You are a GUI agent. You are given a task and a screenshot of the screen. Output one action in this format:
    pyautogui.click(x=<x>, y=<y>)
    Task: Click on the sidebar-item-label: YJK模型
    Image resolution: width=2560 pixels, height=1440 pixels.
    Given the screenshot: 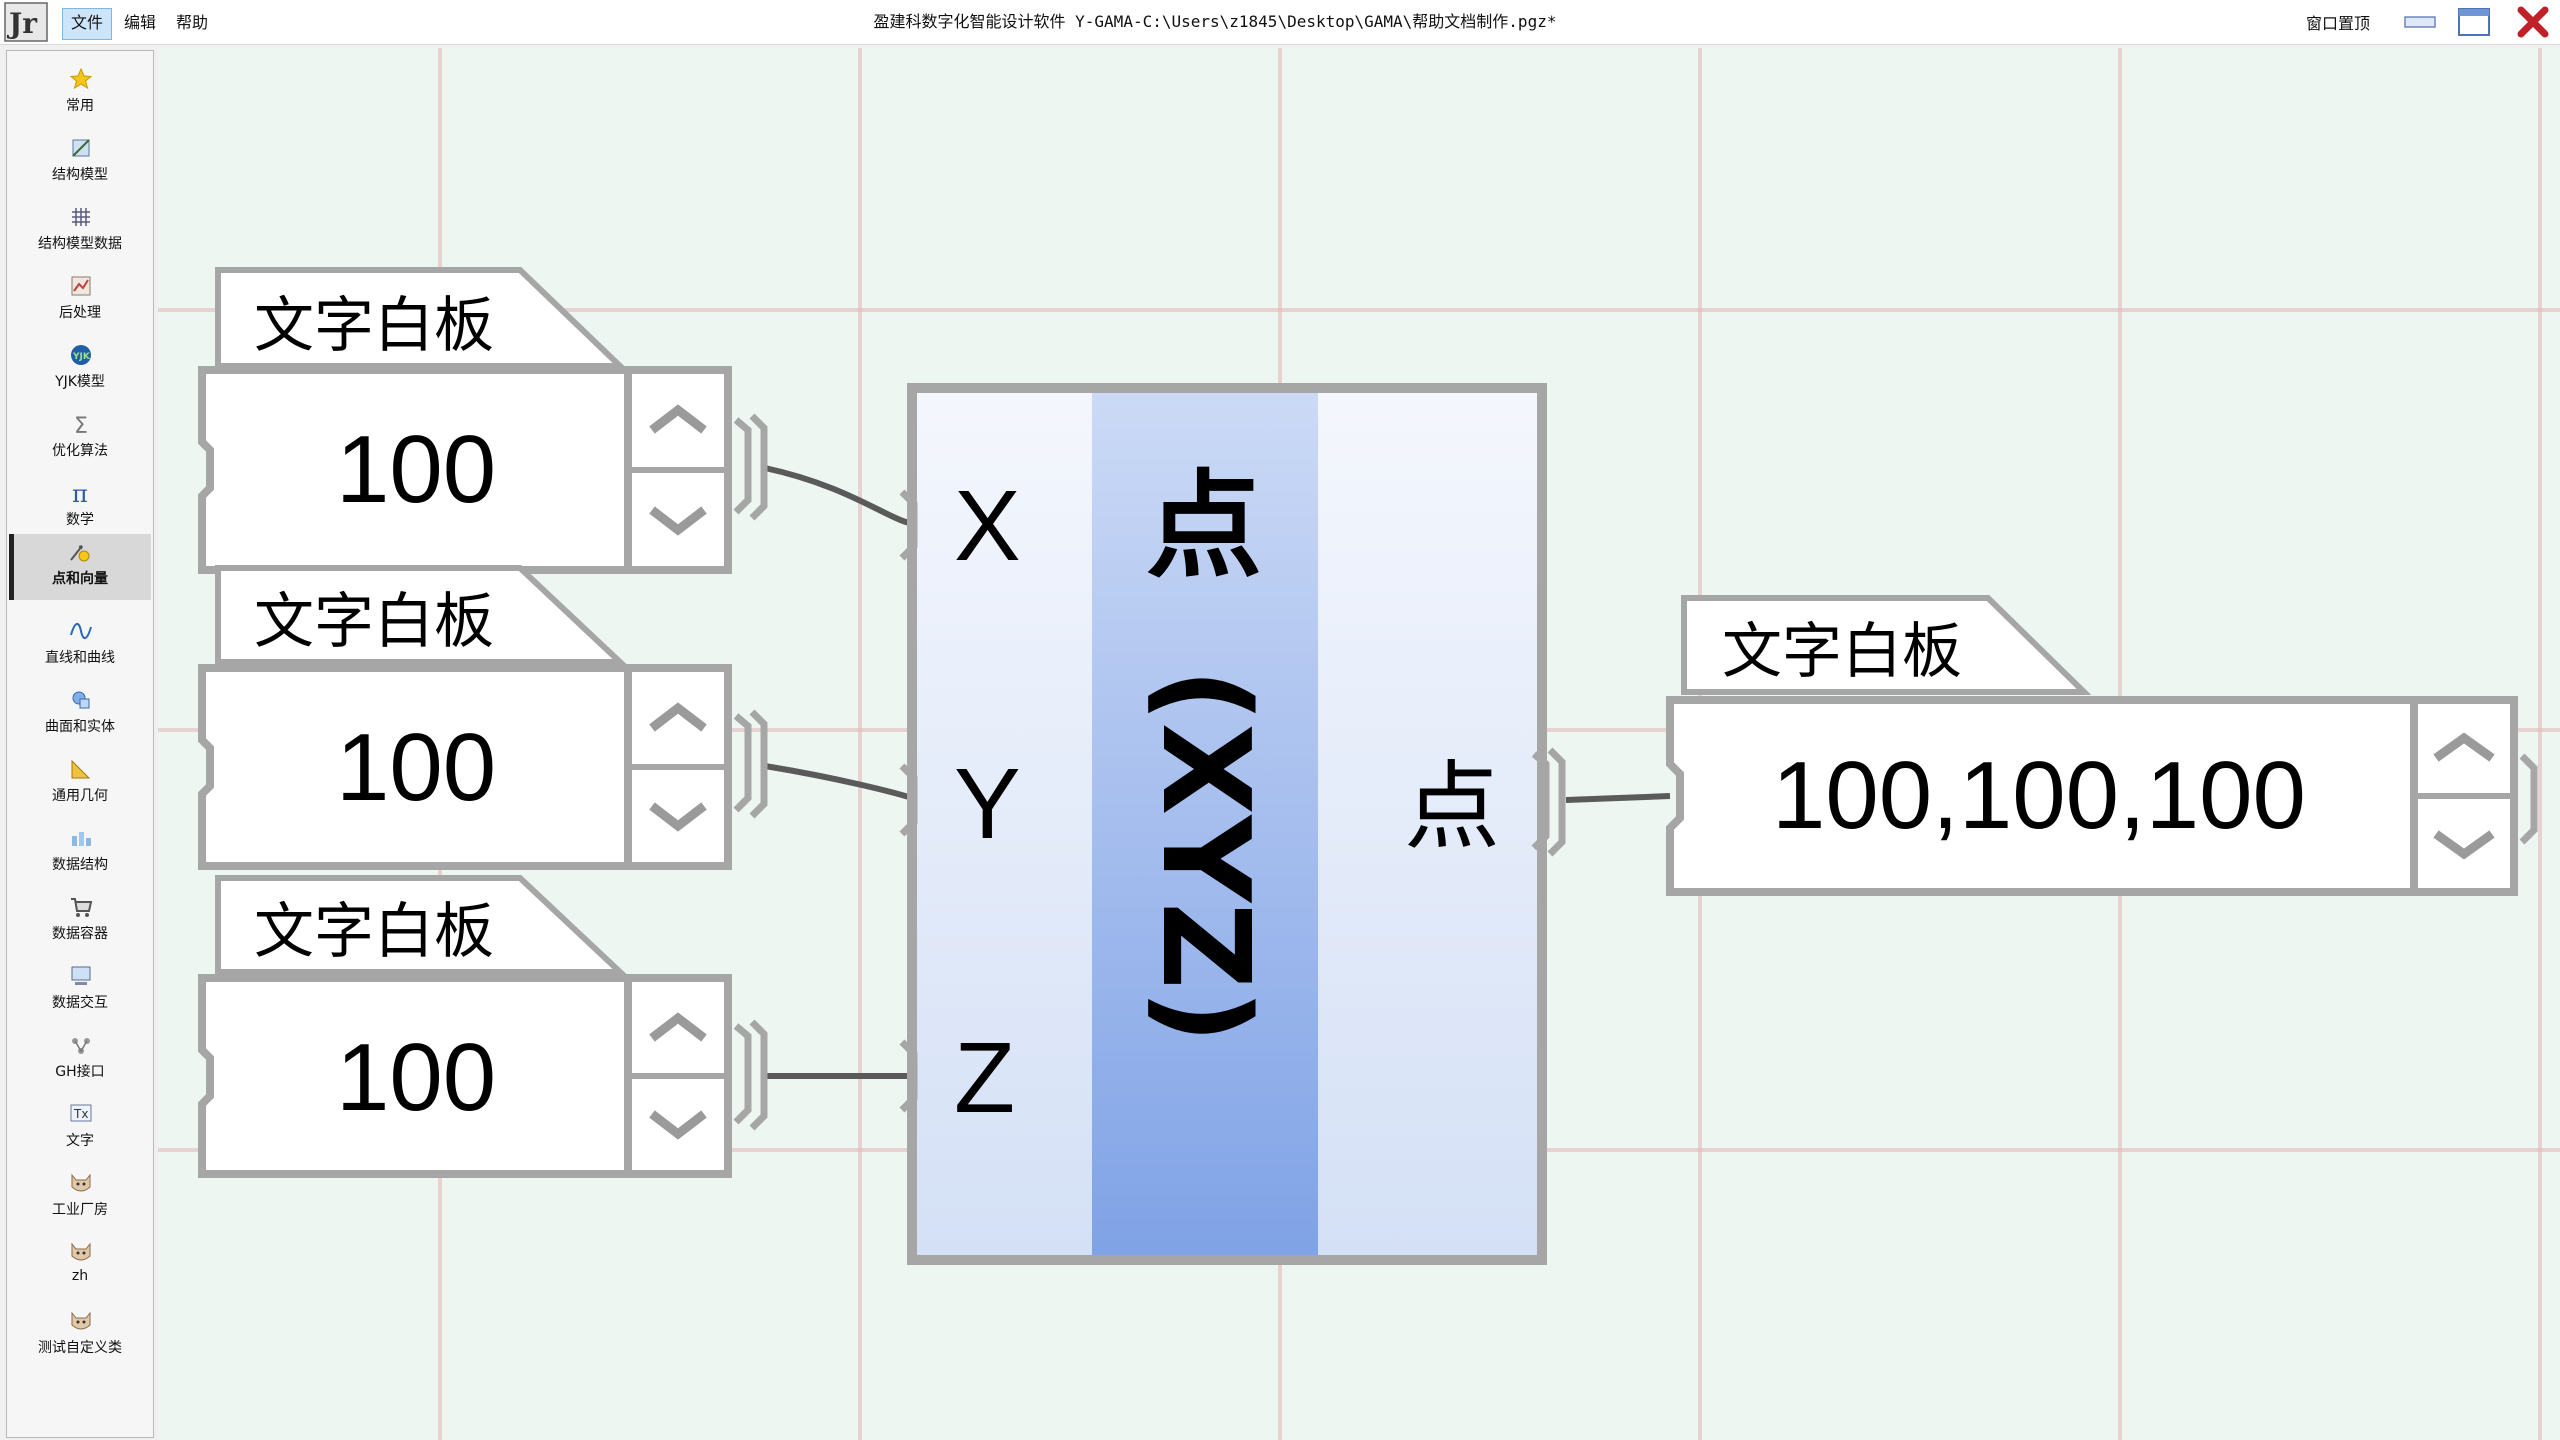 What is the action you would take?
    pyautogui.click(x=80, y=382)
    